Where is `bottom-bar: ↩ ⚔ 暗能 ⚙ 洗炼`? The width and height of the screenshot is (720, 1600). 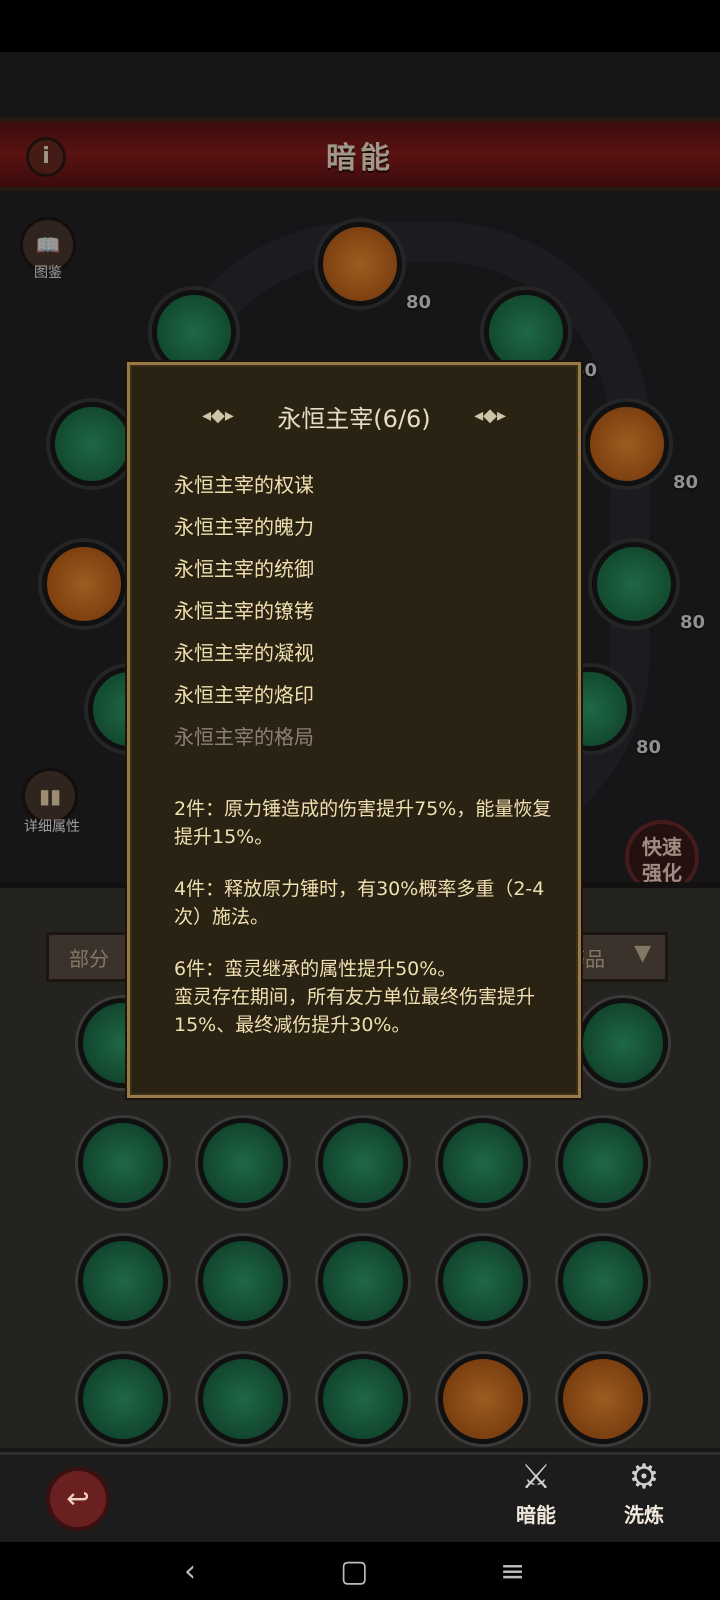
bottom-bar: ↩ ⚔ 暗能 ⚙ 洗炼 is located at coordinates (360, 1498).